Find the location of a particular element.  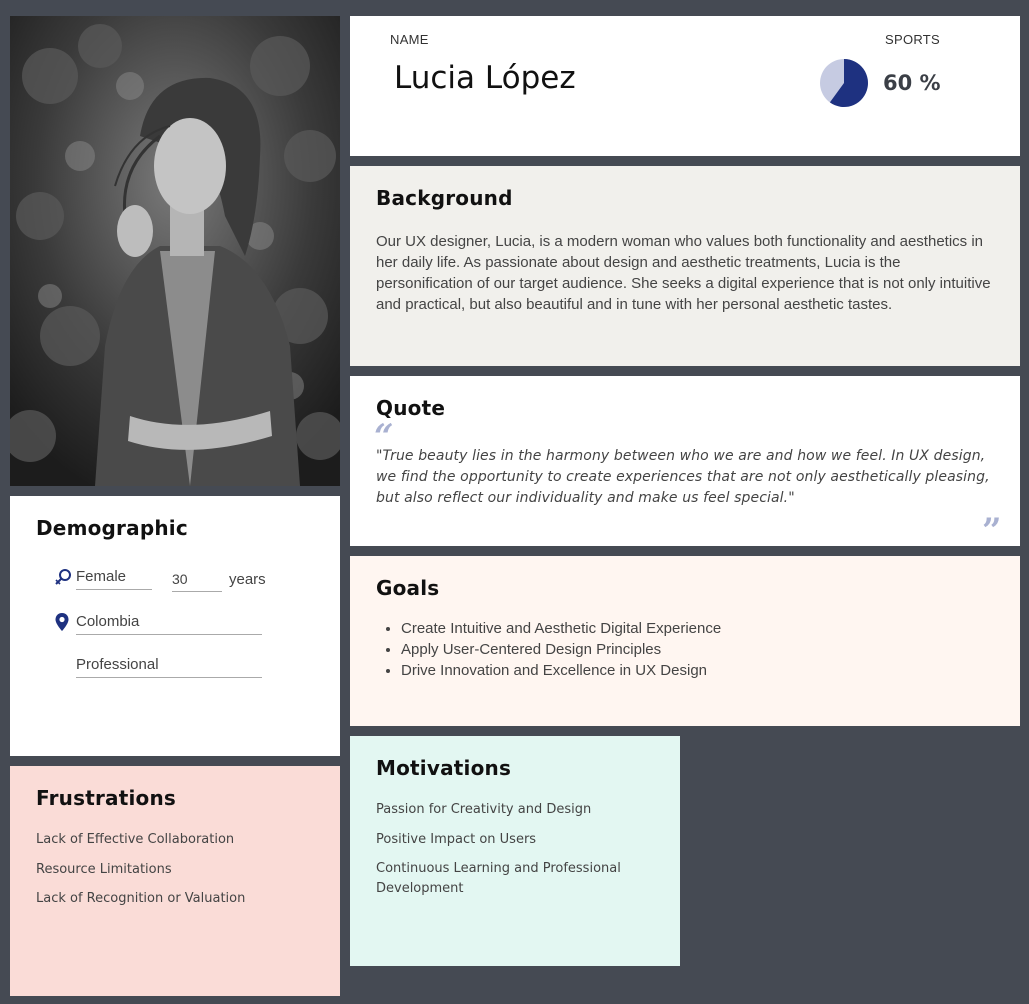

motivations-title: Motivations is located at coordinates (444, 768).